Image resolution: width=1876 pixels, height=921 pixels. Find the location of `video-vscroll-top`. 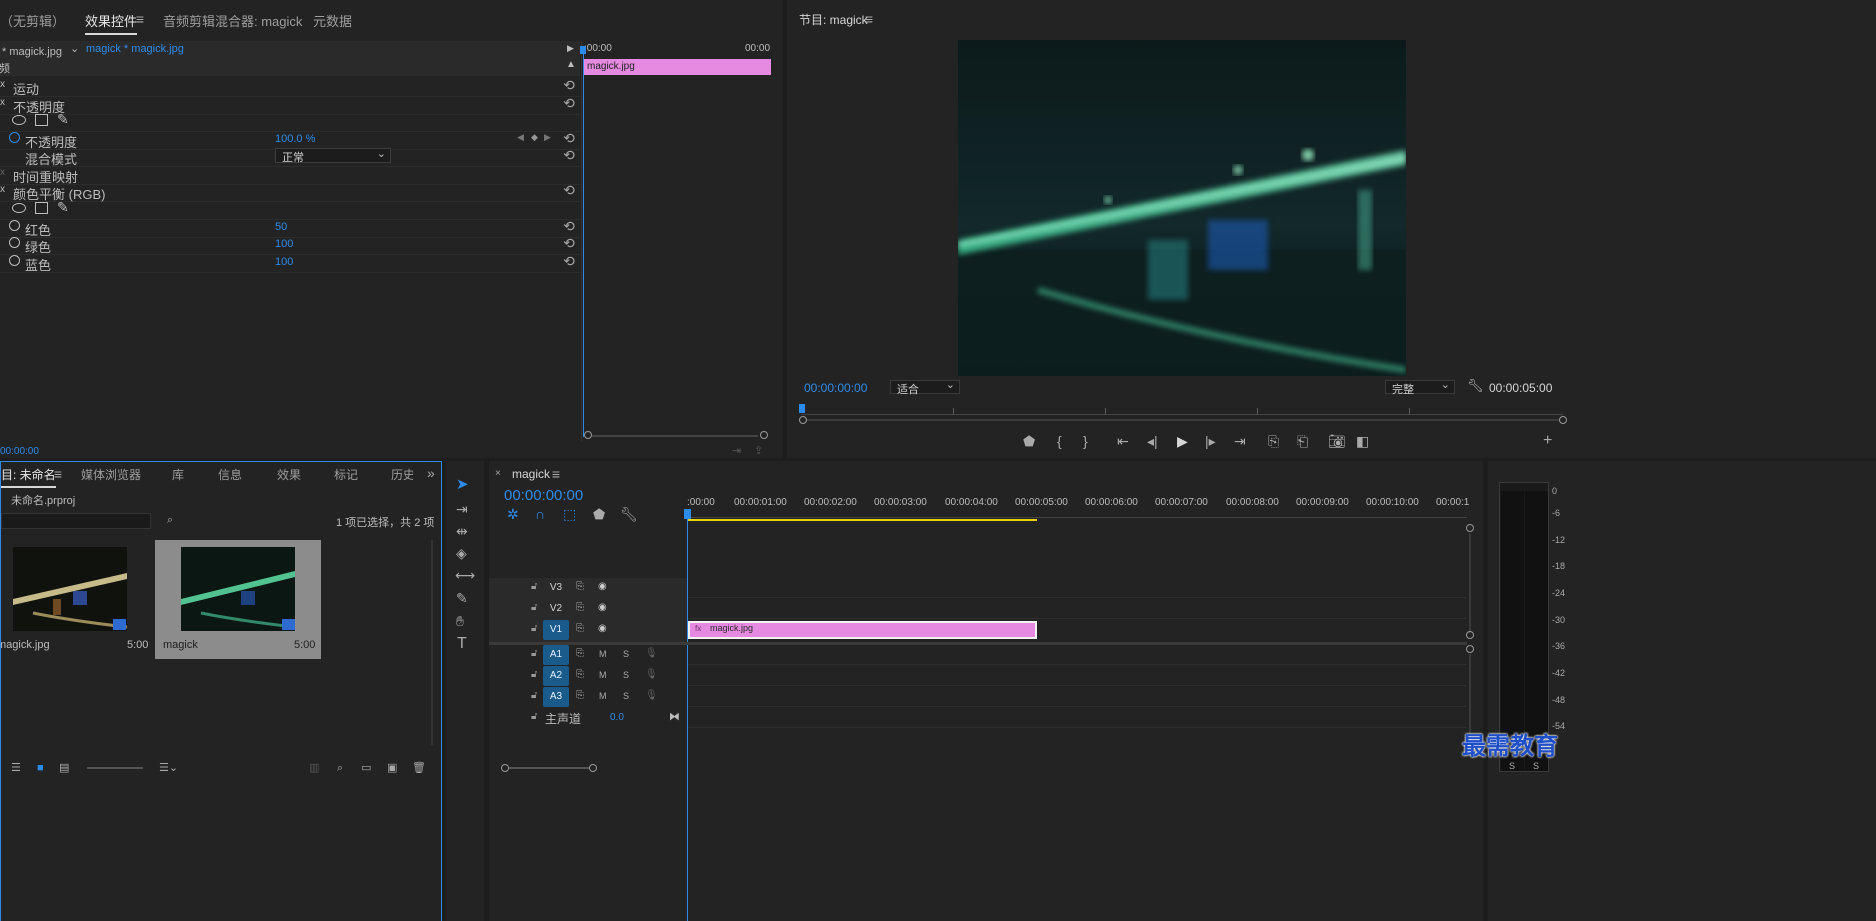

video-vscroll-top is located at coordinates (1470, 528).